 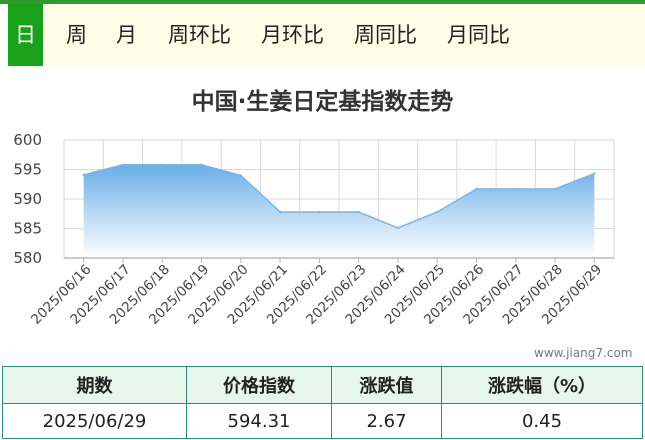 What do you see at coordinates (94, 385) in the screenshot?
I see `header-period: 期数` at bounding box center [94, 385].